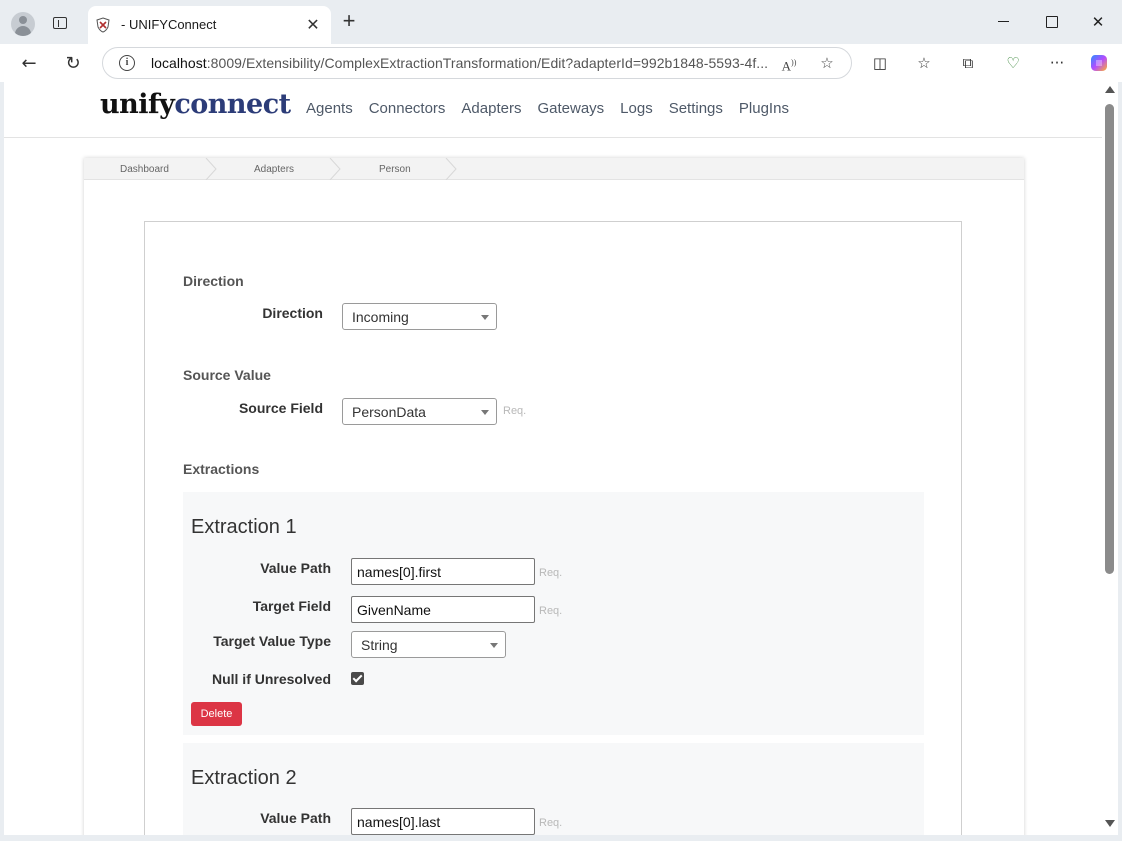  What do you see at coordinates (127, 63) in the screenshot?
I see `site-info-icon: i` at bounding box center [127, 63].